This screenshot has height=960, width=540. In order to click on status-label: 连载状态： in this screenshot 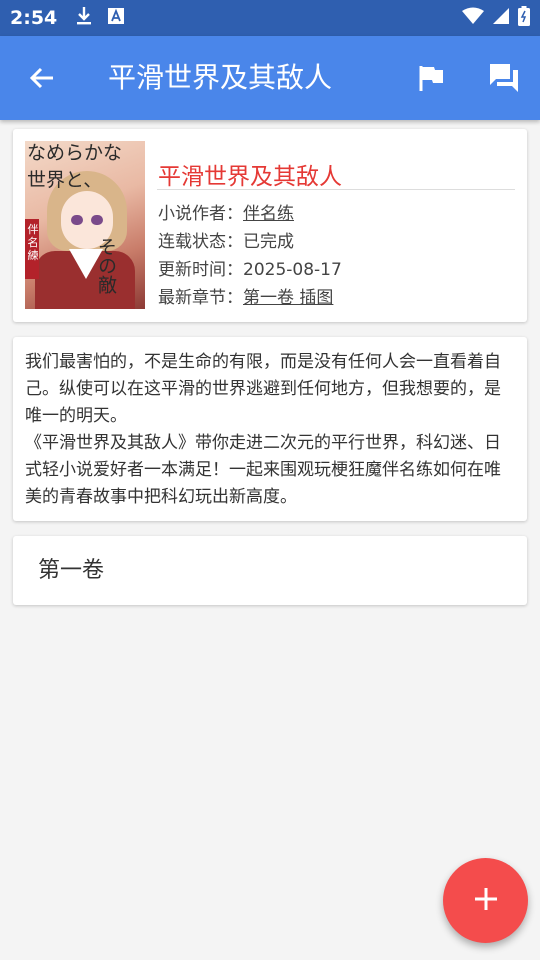, I will do `click(200, 242)`.